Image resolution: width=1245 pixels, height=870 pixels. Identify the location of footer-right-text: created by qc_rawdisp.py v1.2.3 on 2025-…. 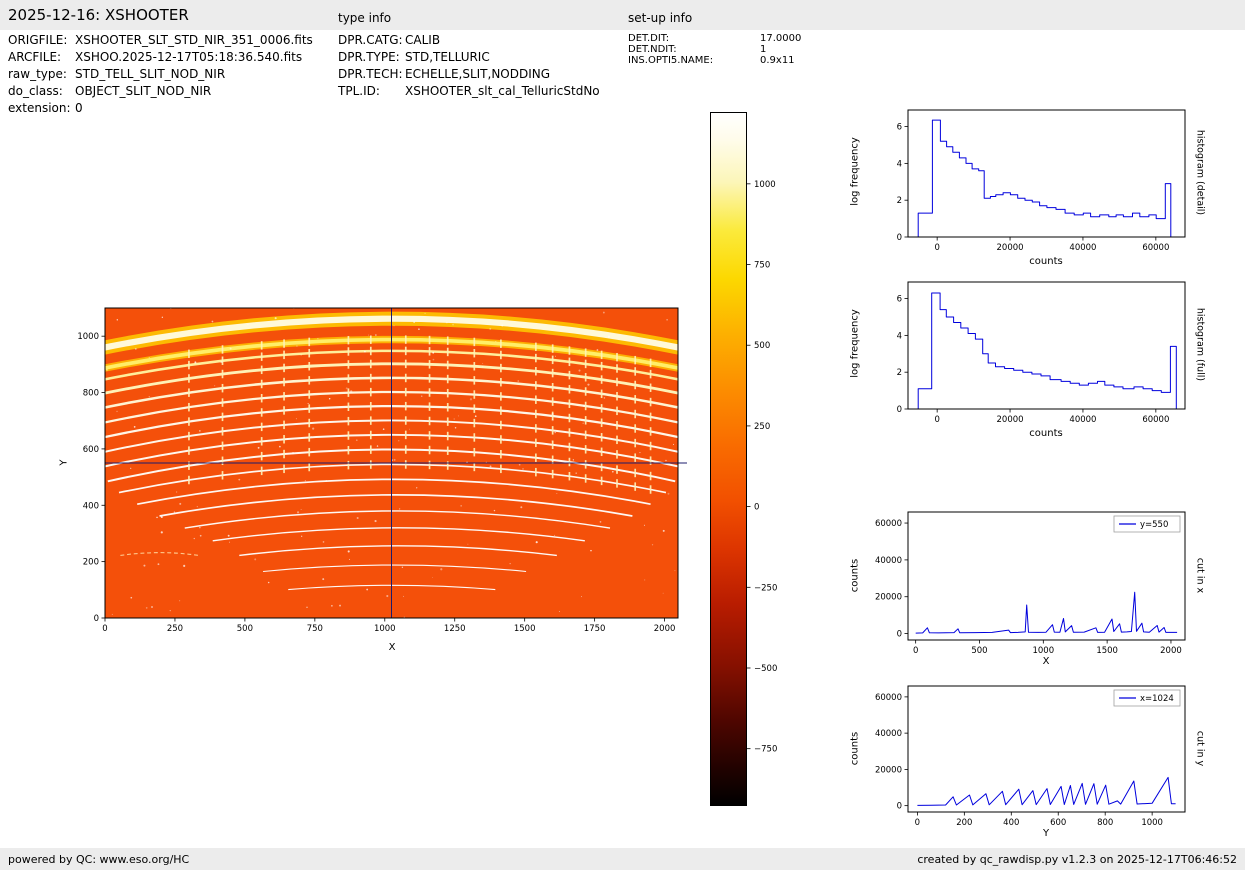
(1077, 859).